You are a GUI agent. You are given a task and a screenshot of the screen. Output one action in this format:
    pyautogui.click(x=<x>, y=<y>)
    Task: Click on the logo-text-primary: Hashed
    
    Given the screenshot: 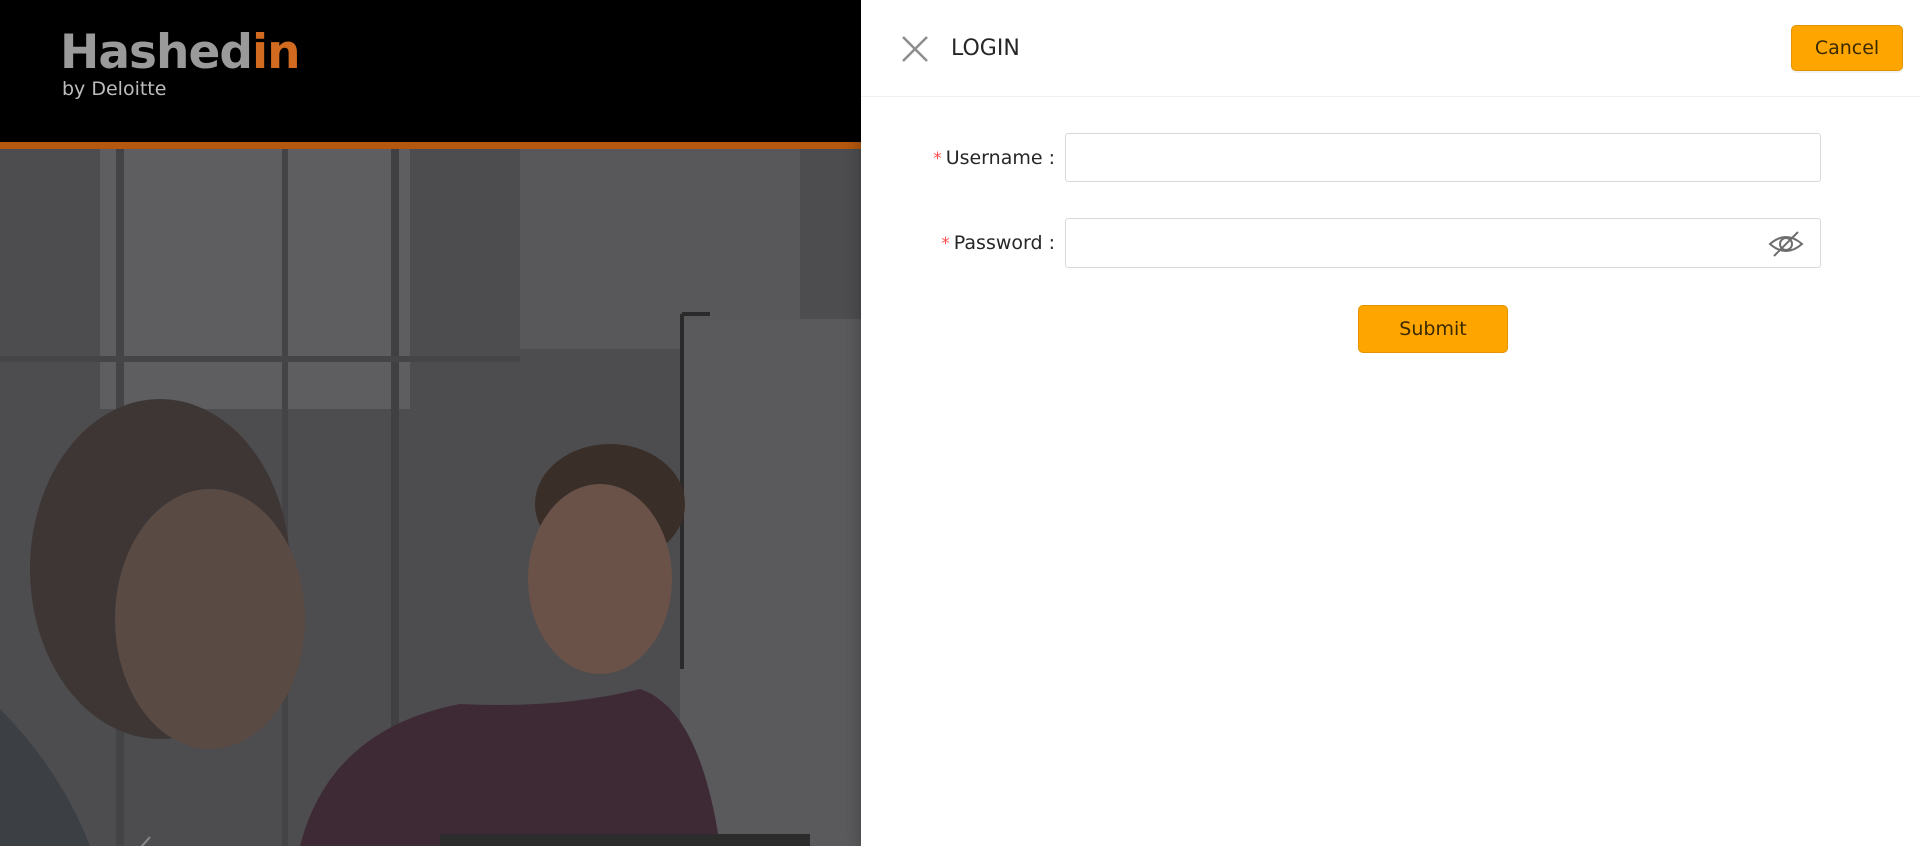 What is the action you would take?
    pyautogui.click(x=156, y=52)
    